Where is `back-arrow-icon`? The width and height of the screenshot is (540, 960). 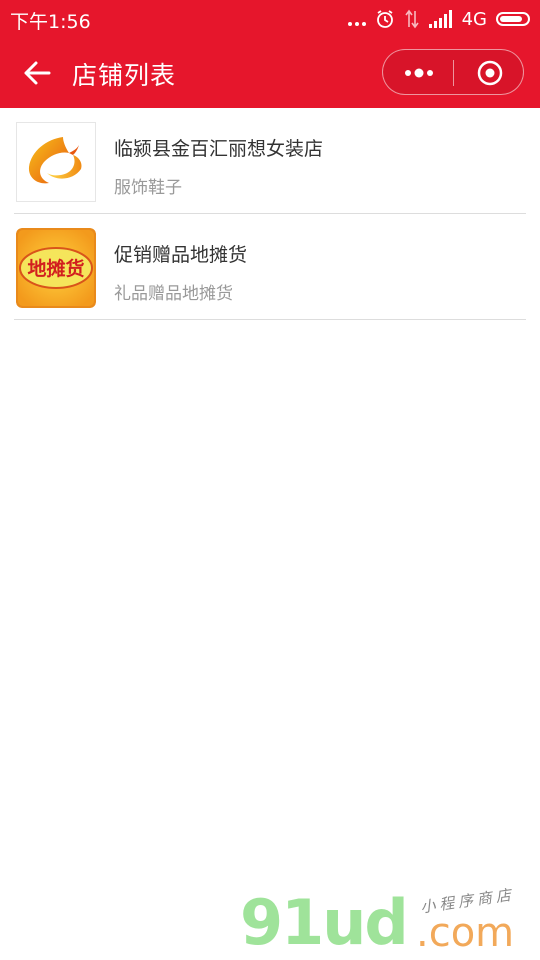
back-arrow-icon is located at coordinates (37, 73).